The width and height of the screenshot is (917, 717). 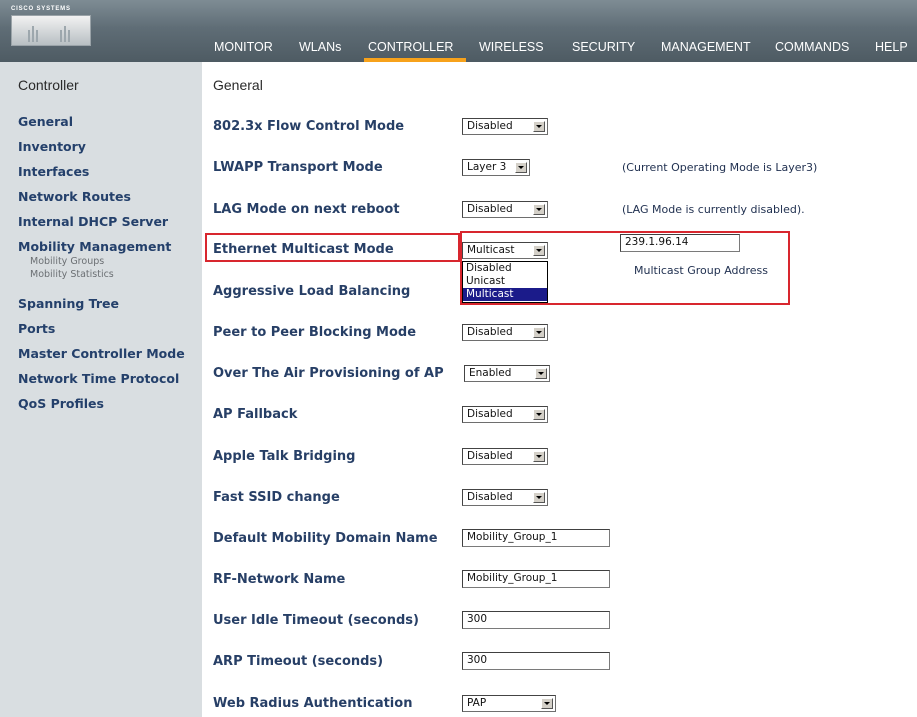 What do you see at coordinates (313, 703) in the screenshot?
I see `web-radius-auth-label: Web Radius Authentication` at bounding box center [313, 703].